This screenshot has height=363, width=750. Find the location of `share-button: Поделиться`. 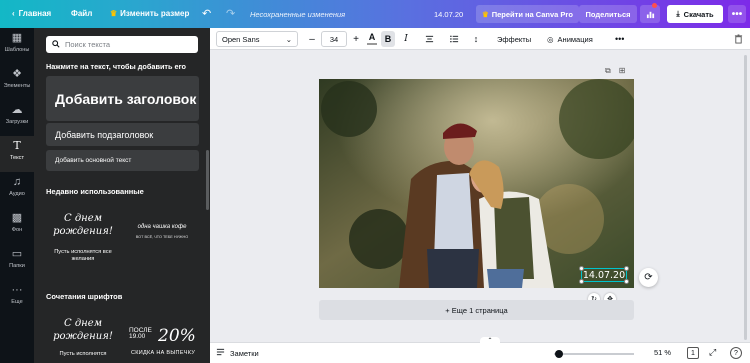

share-button: Поделиться is located at coordinates (608, 14).